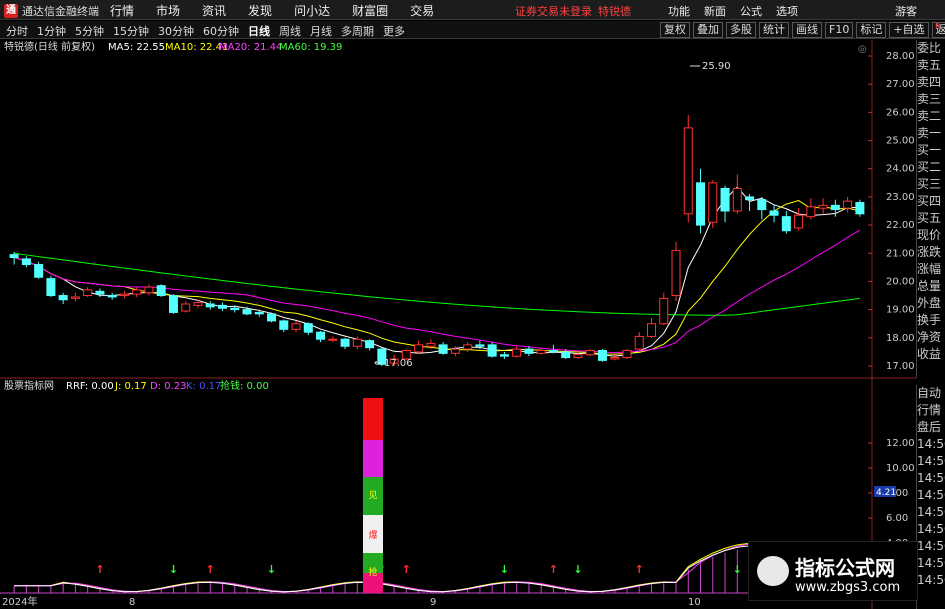 The width and height of the screenshot is (945, 609). What do you see at coordinates (751, 11) in the screenshot?
I see `menu-gongshi: 公式` at bounding box center [751, 11].